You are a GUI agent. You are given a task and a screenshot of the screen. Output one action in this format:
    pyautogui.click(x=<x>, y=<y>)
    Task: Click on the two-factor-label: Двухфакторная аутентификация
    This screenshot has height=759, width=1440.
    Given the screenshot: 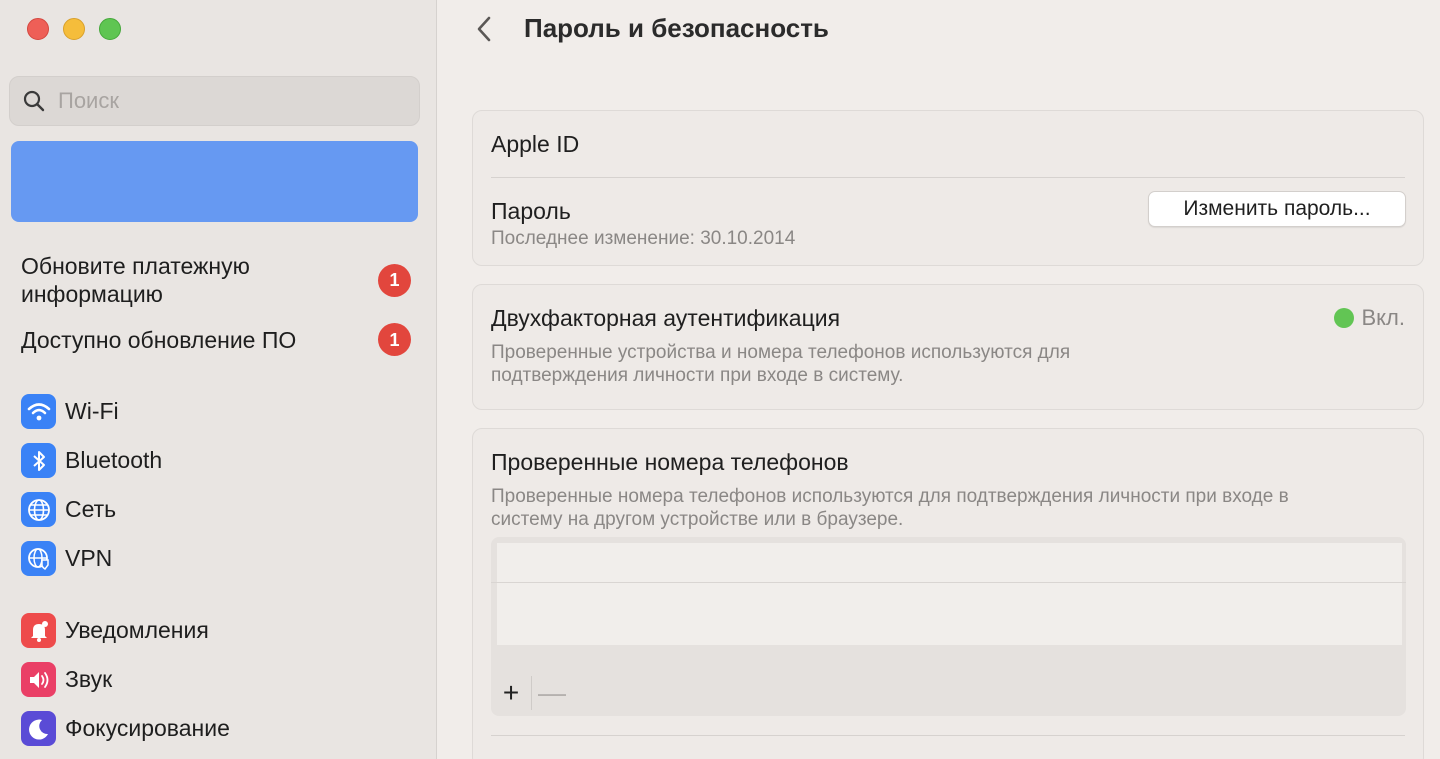 What is the action you would take?
    pyautogui.click(x=666, y=318)
    